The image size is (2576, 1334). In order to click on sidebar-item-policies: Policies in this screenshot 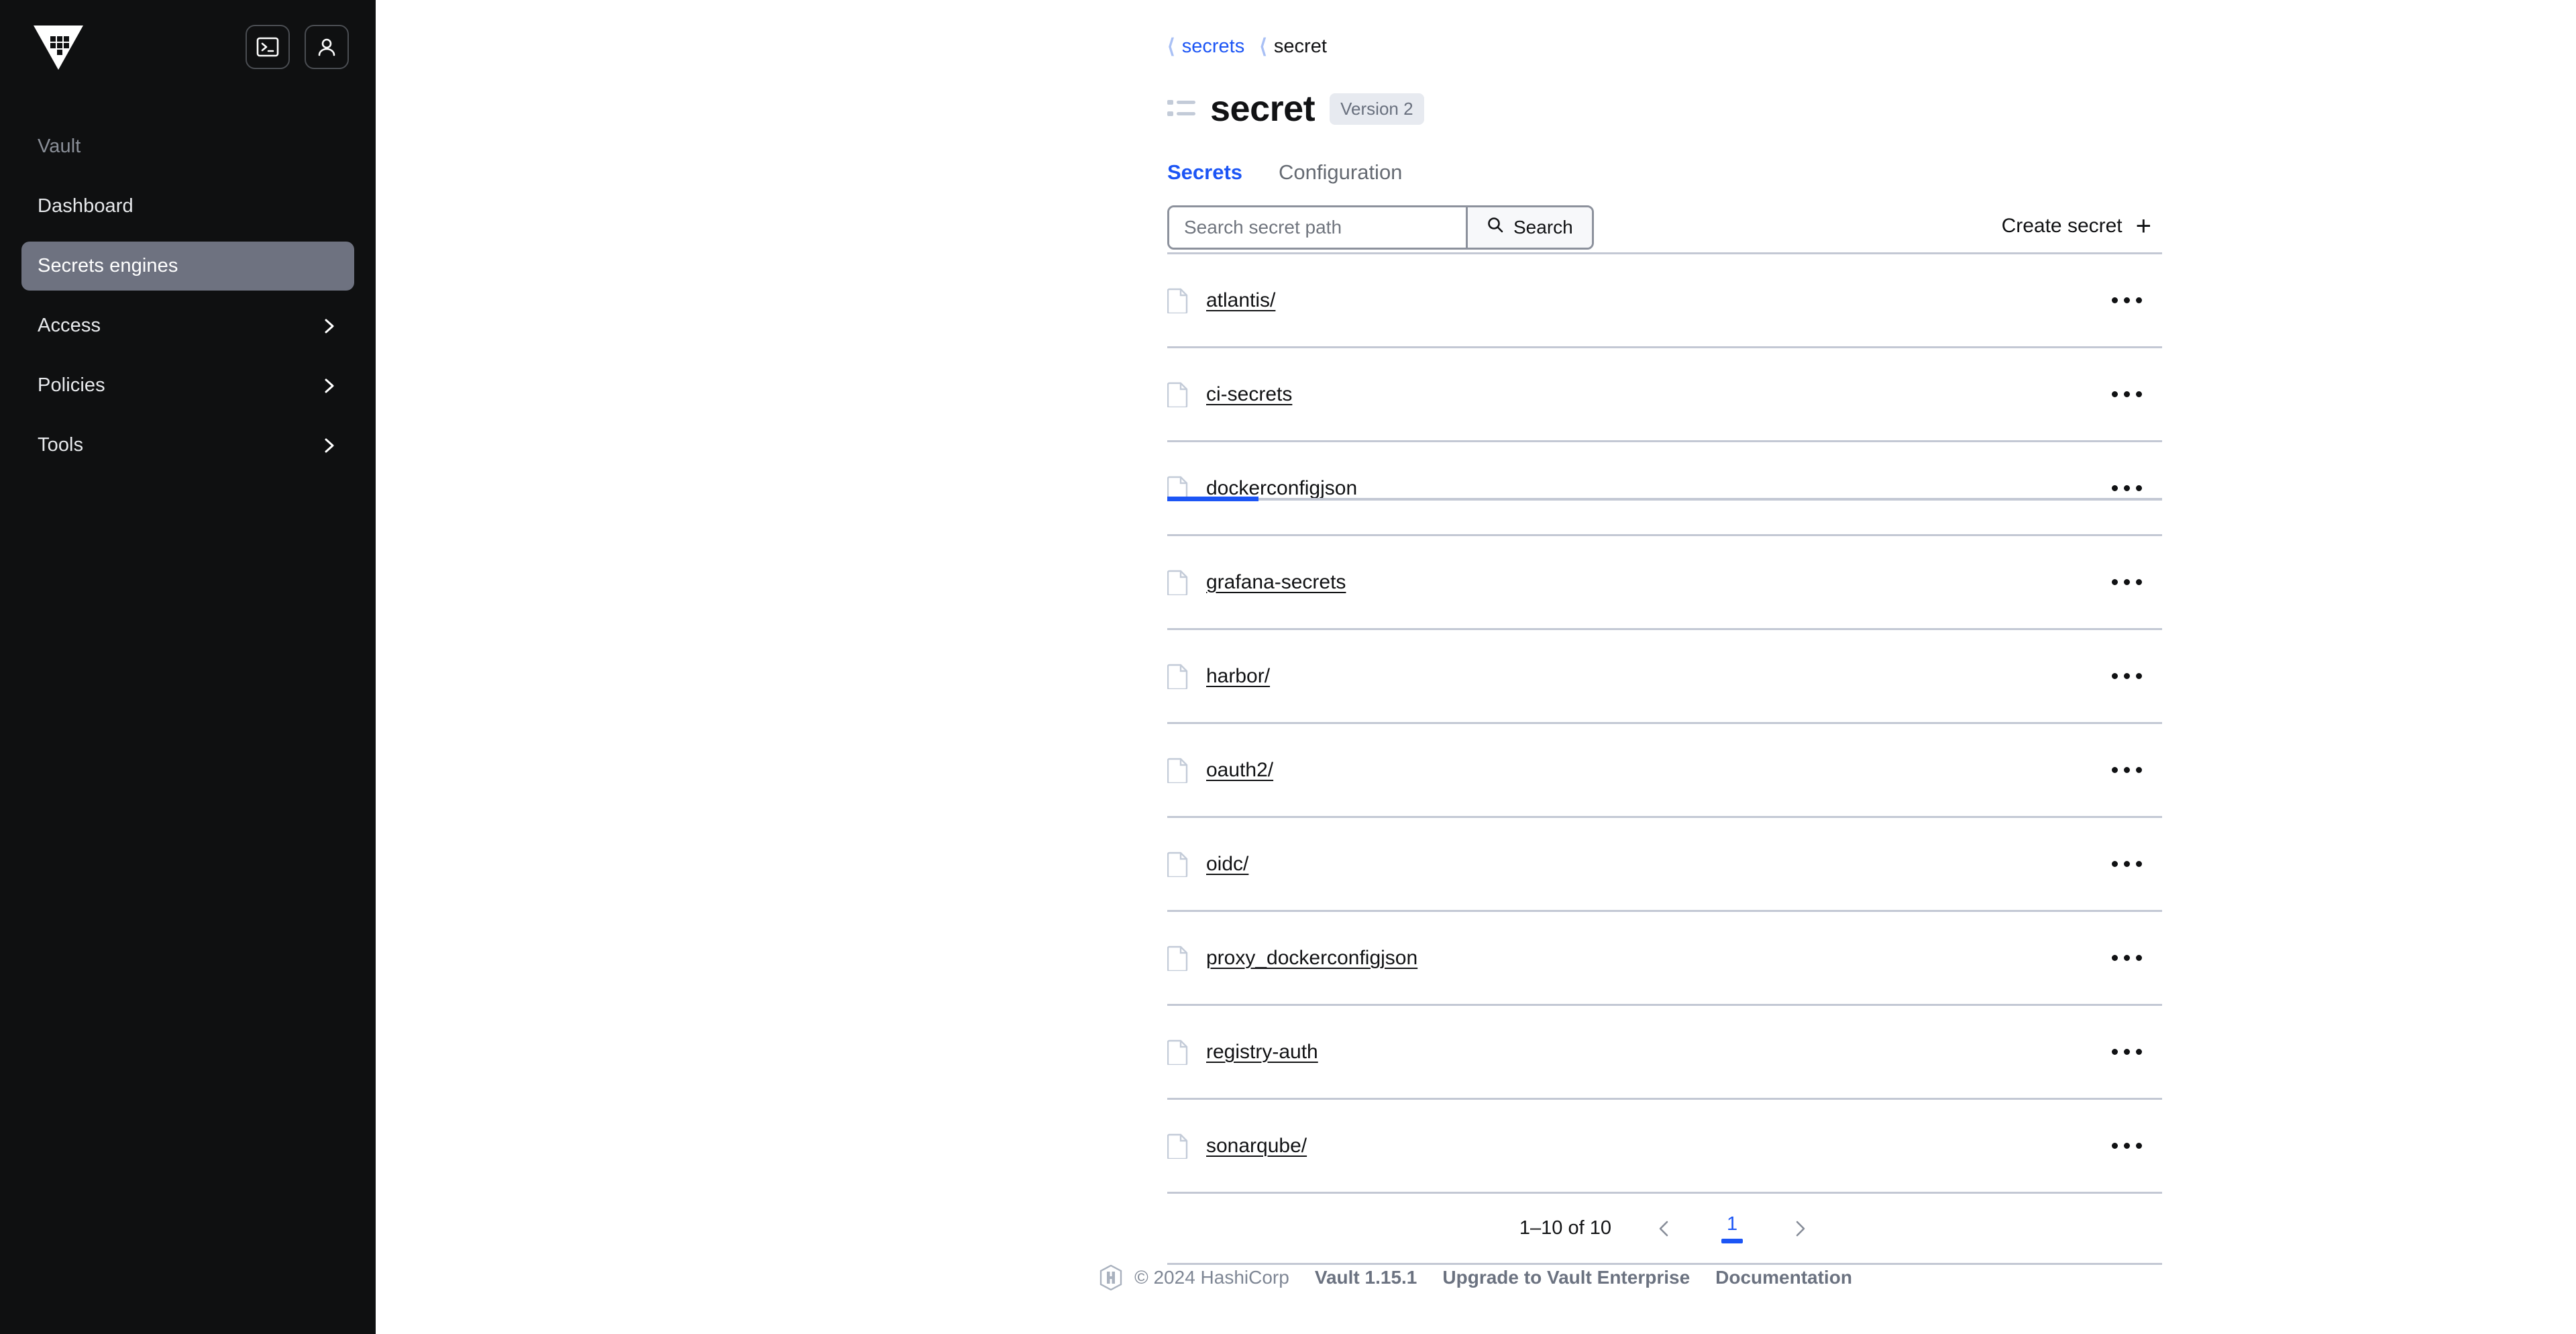, I will do `click(187, 385)`.